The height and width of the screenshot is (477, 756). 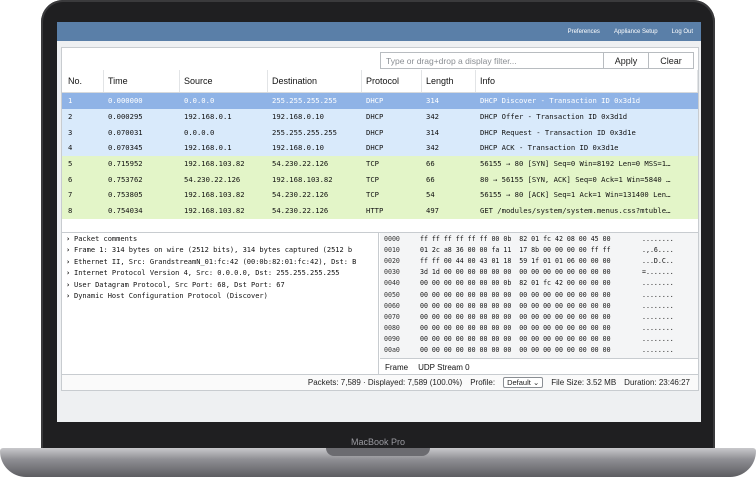 What do you see at coordinates (400, 272) in the screenshot?
I see `hex-off: 0030` at bounding box center [400, 272].